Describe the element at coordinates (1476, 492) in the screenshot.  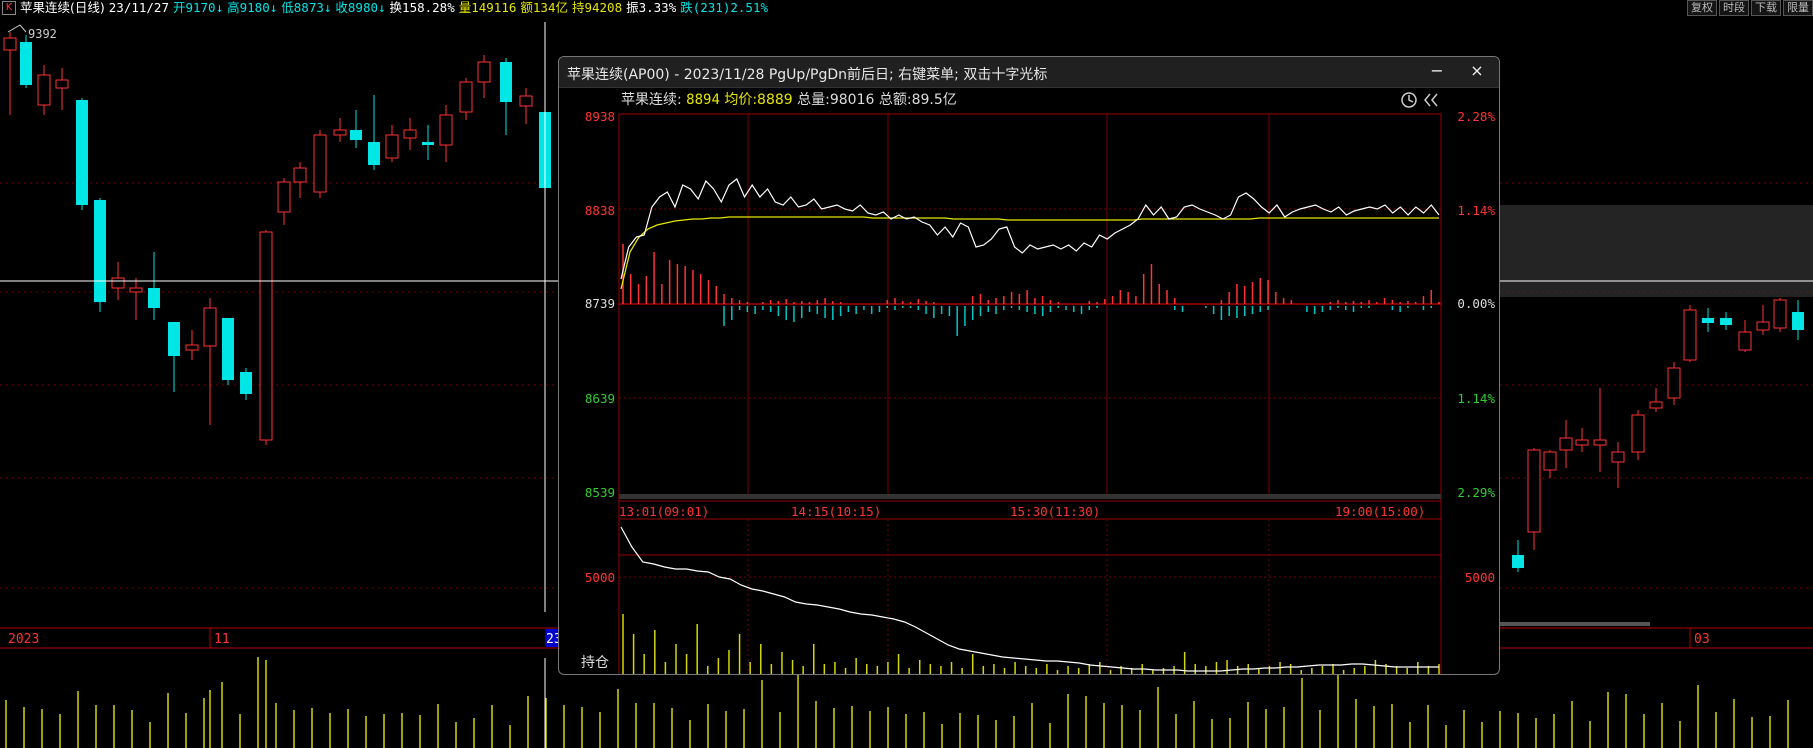
I see `pct-label-bottom: 2.29%` at that location.